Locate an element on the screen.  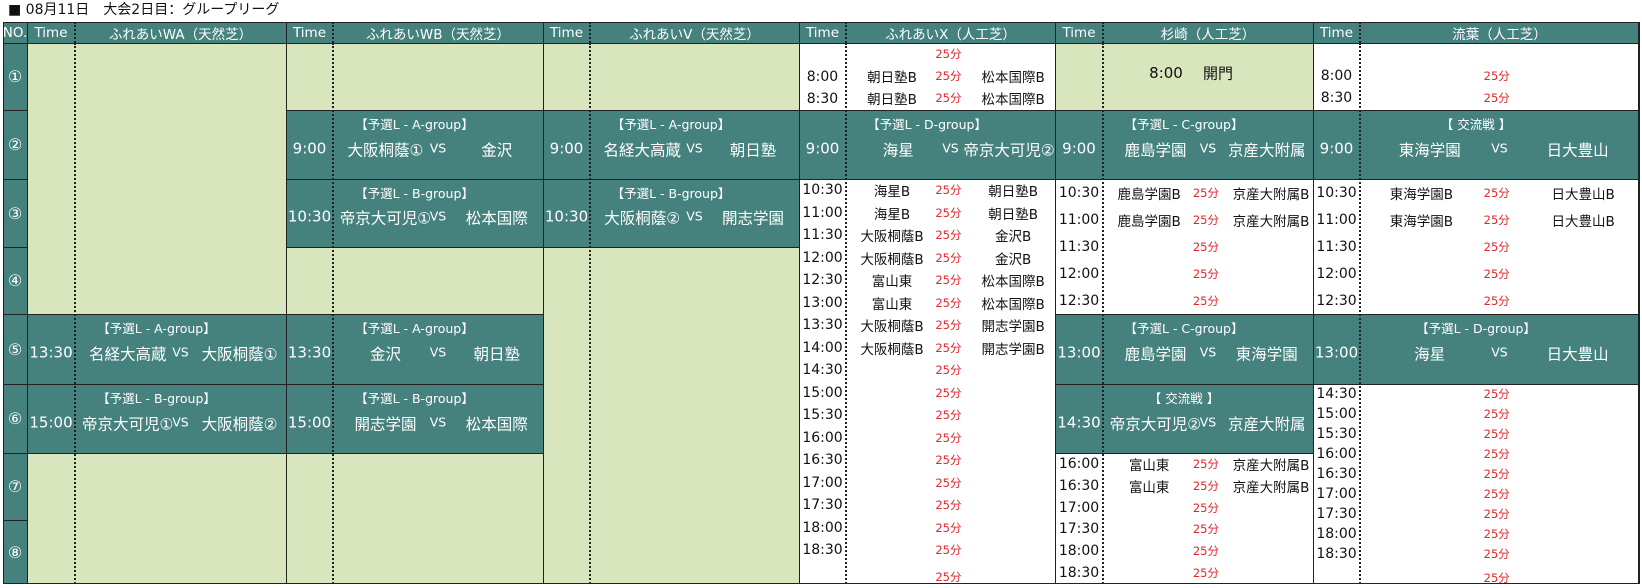
header-venue-0: ふれあいWA（天然芝） is located at coordinates (180, 32).